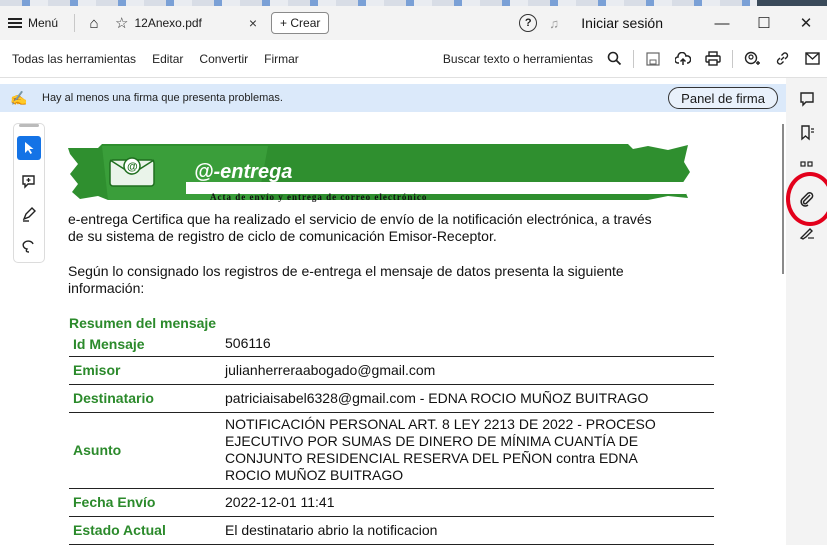 The image size is (827, 545). Describe the element at coordinates (752, 59) in the screenshot. I see `share-person-icon` at that location.